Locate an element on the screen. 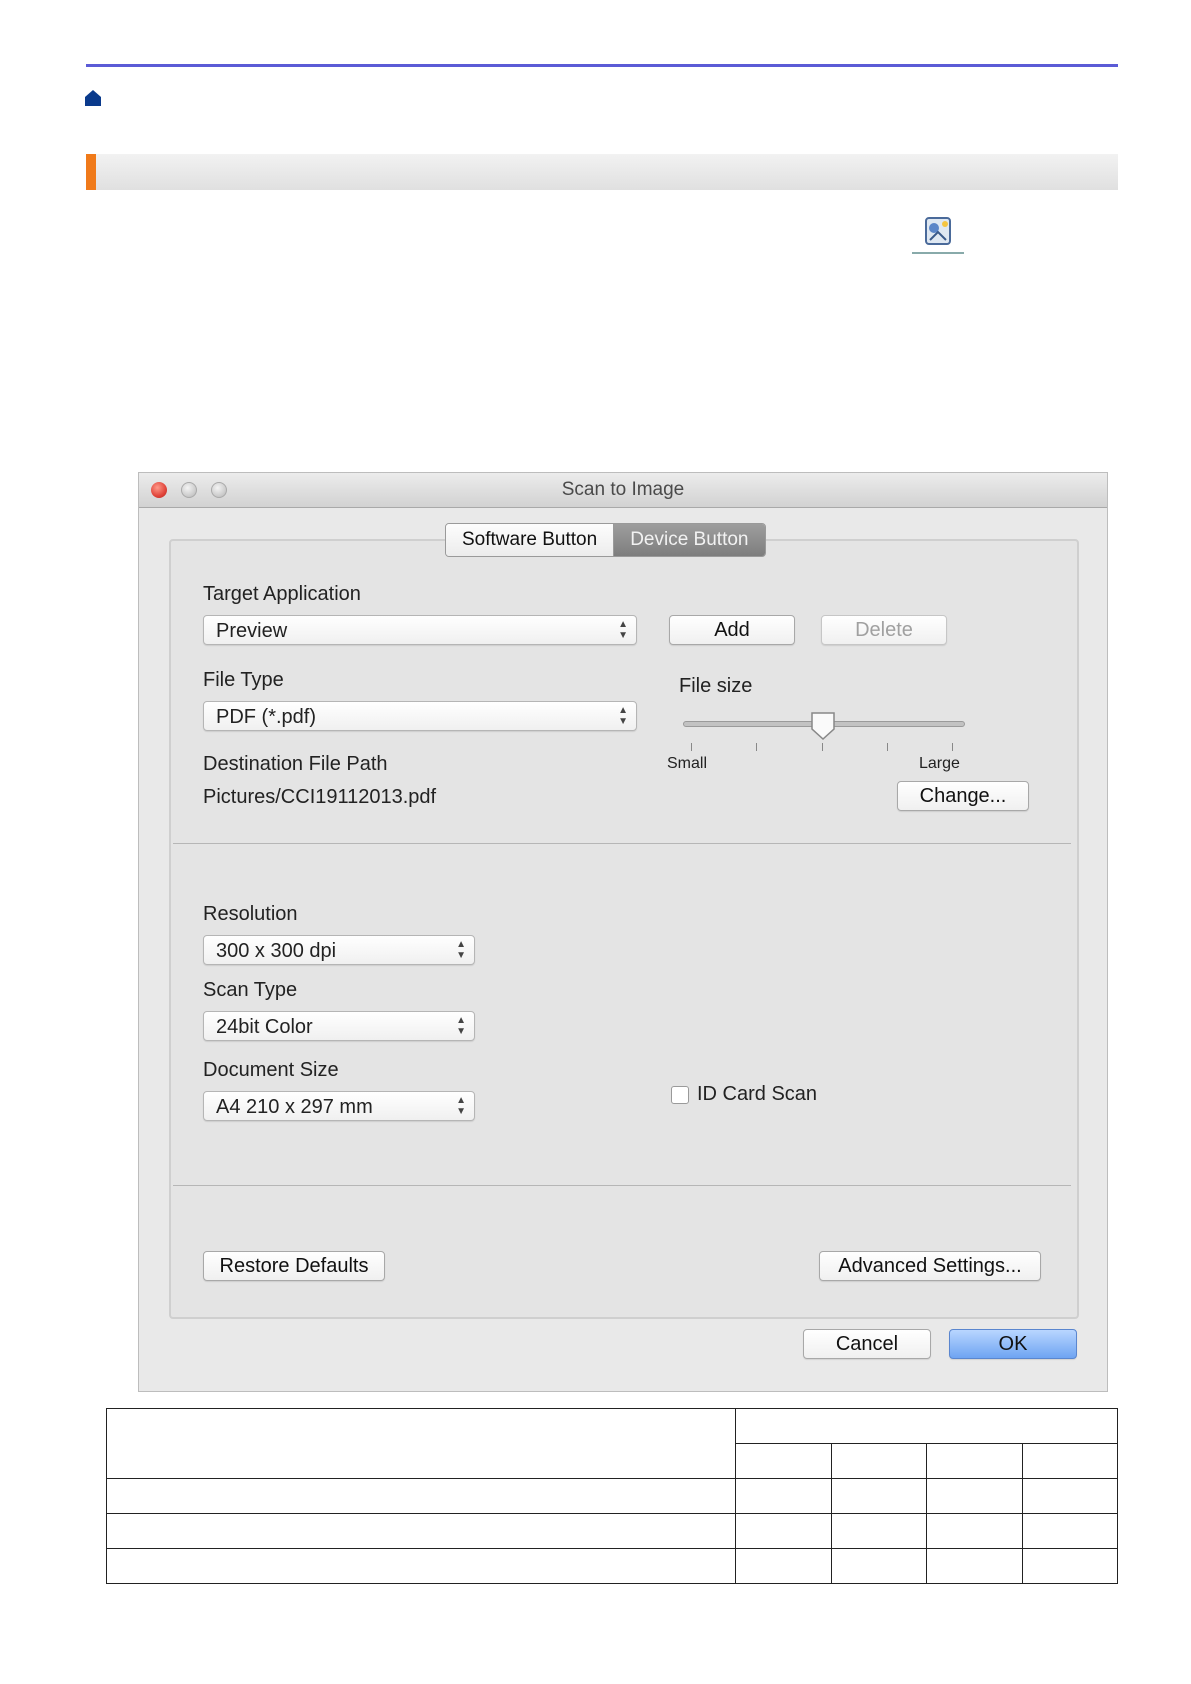  resolution-label: Resolution is located at coordinates (250, 914).